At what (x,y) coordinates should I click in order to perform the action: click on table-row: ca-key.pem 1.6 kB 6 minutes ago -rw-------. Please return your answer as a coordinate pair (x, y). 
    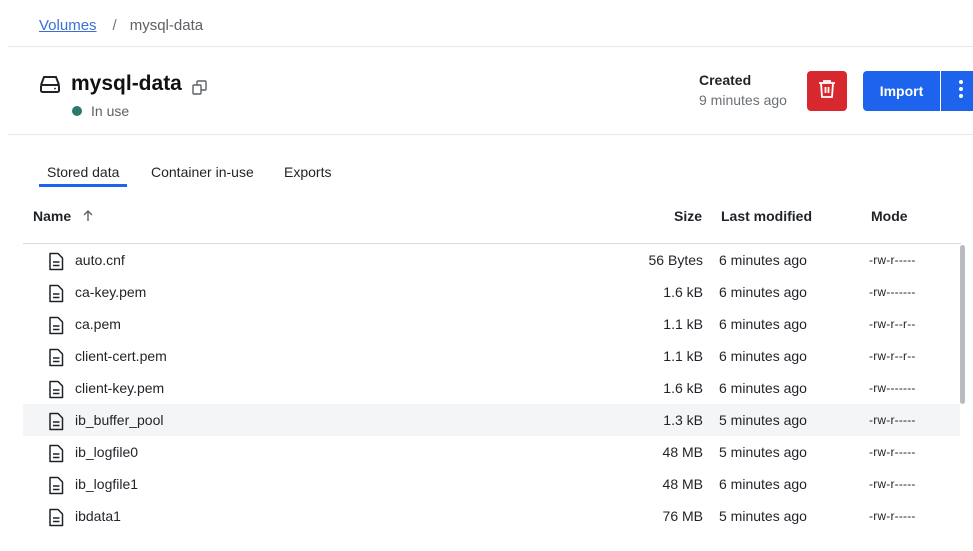
    Looking at the image, I should click on (491, 292).